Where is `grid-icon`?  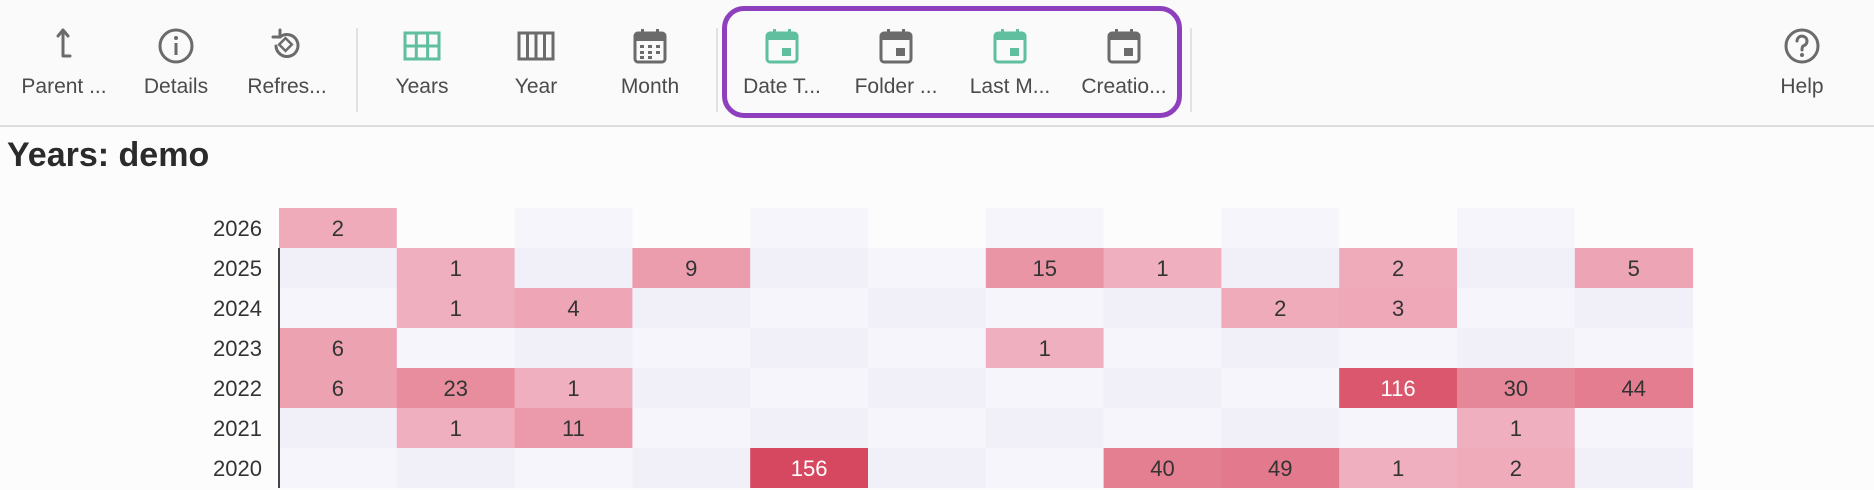
grid-icon is located at coordinates (422, 46).